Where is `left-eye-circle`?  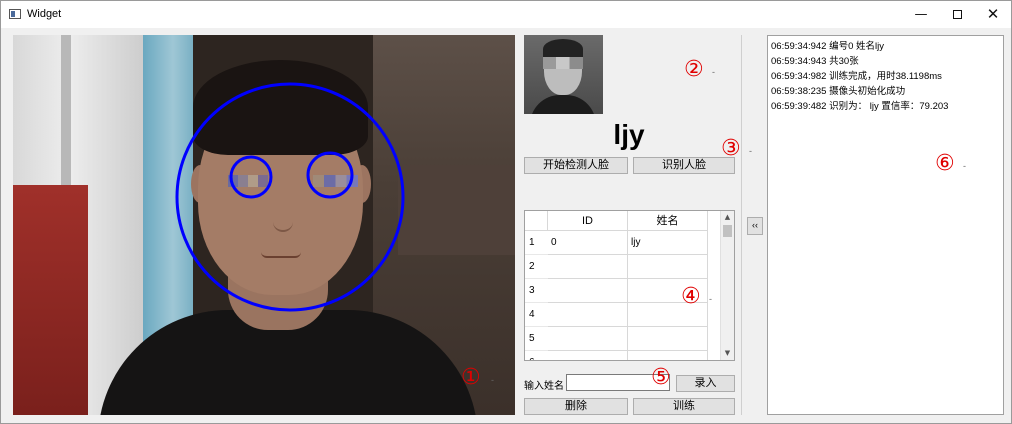
left-eye-circle is located at coordinates (251, 177).